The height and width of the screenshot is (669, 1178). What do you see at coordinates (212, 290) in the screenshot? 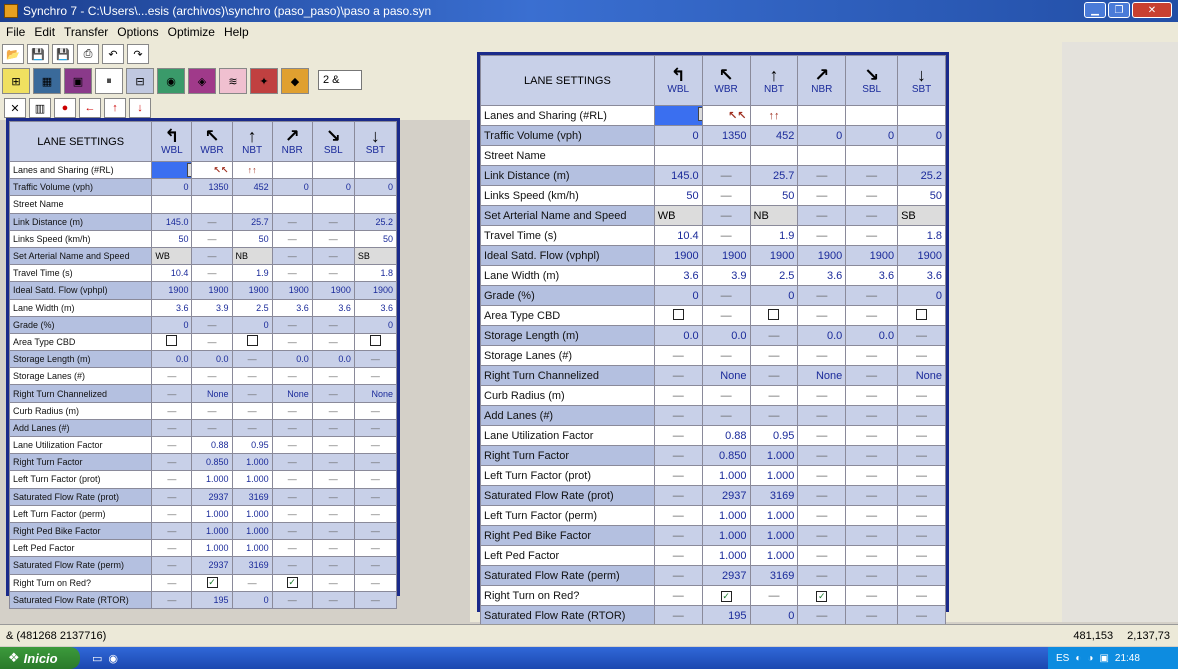
I see `cell-wbr: 1900` at bounding box center [212, 290].